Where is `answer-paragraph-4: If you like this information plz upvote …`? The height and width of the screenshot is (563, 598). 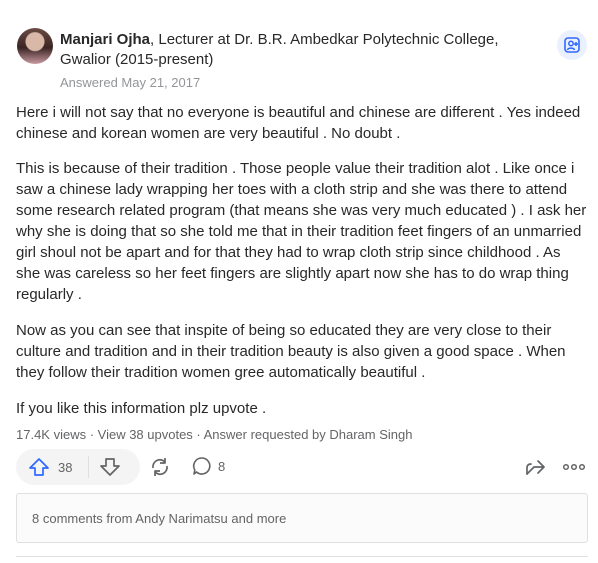
answer-paragraph-4: If you like this information plz upvote … is located at coordinates (141, 408).